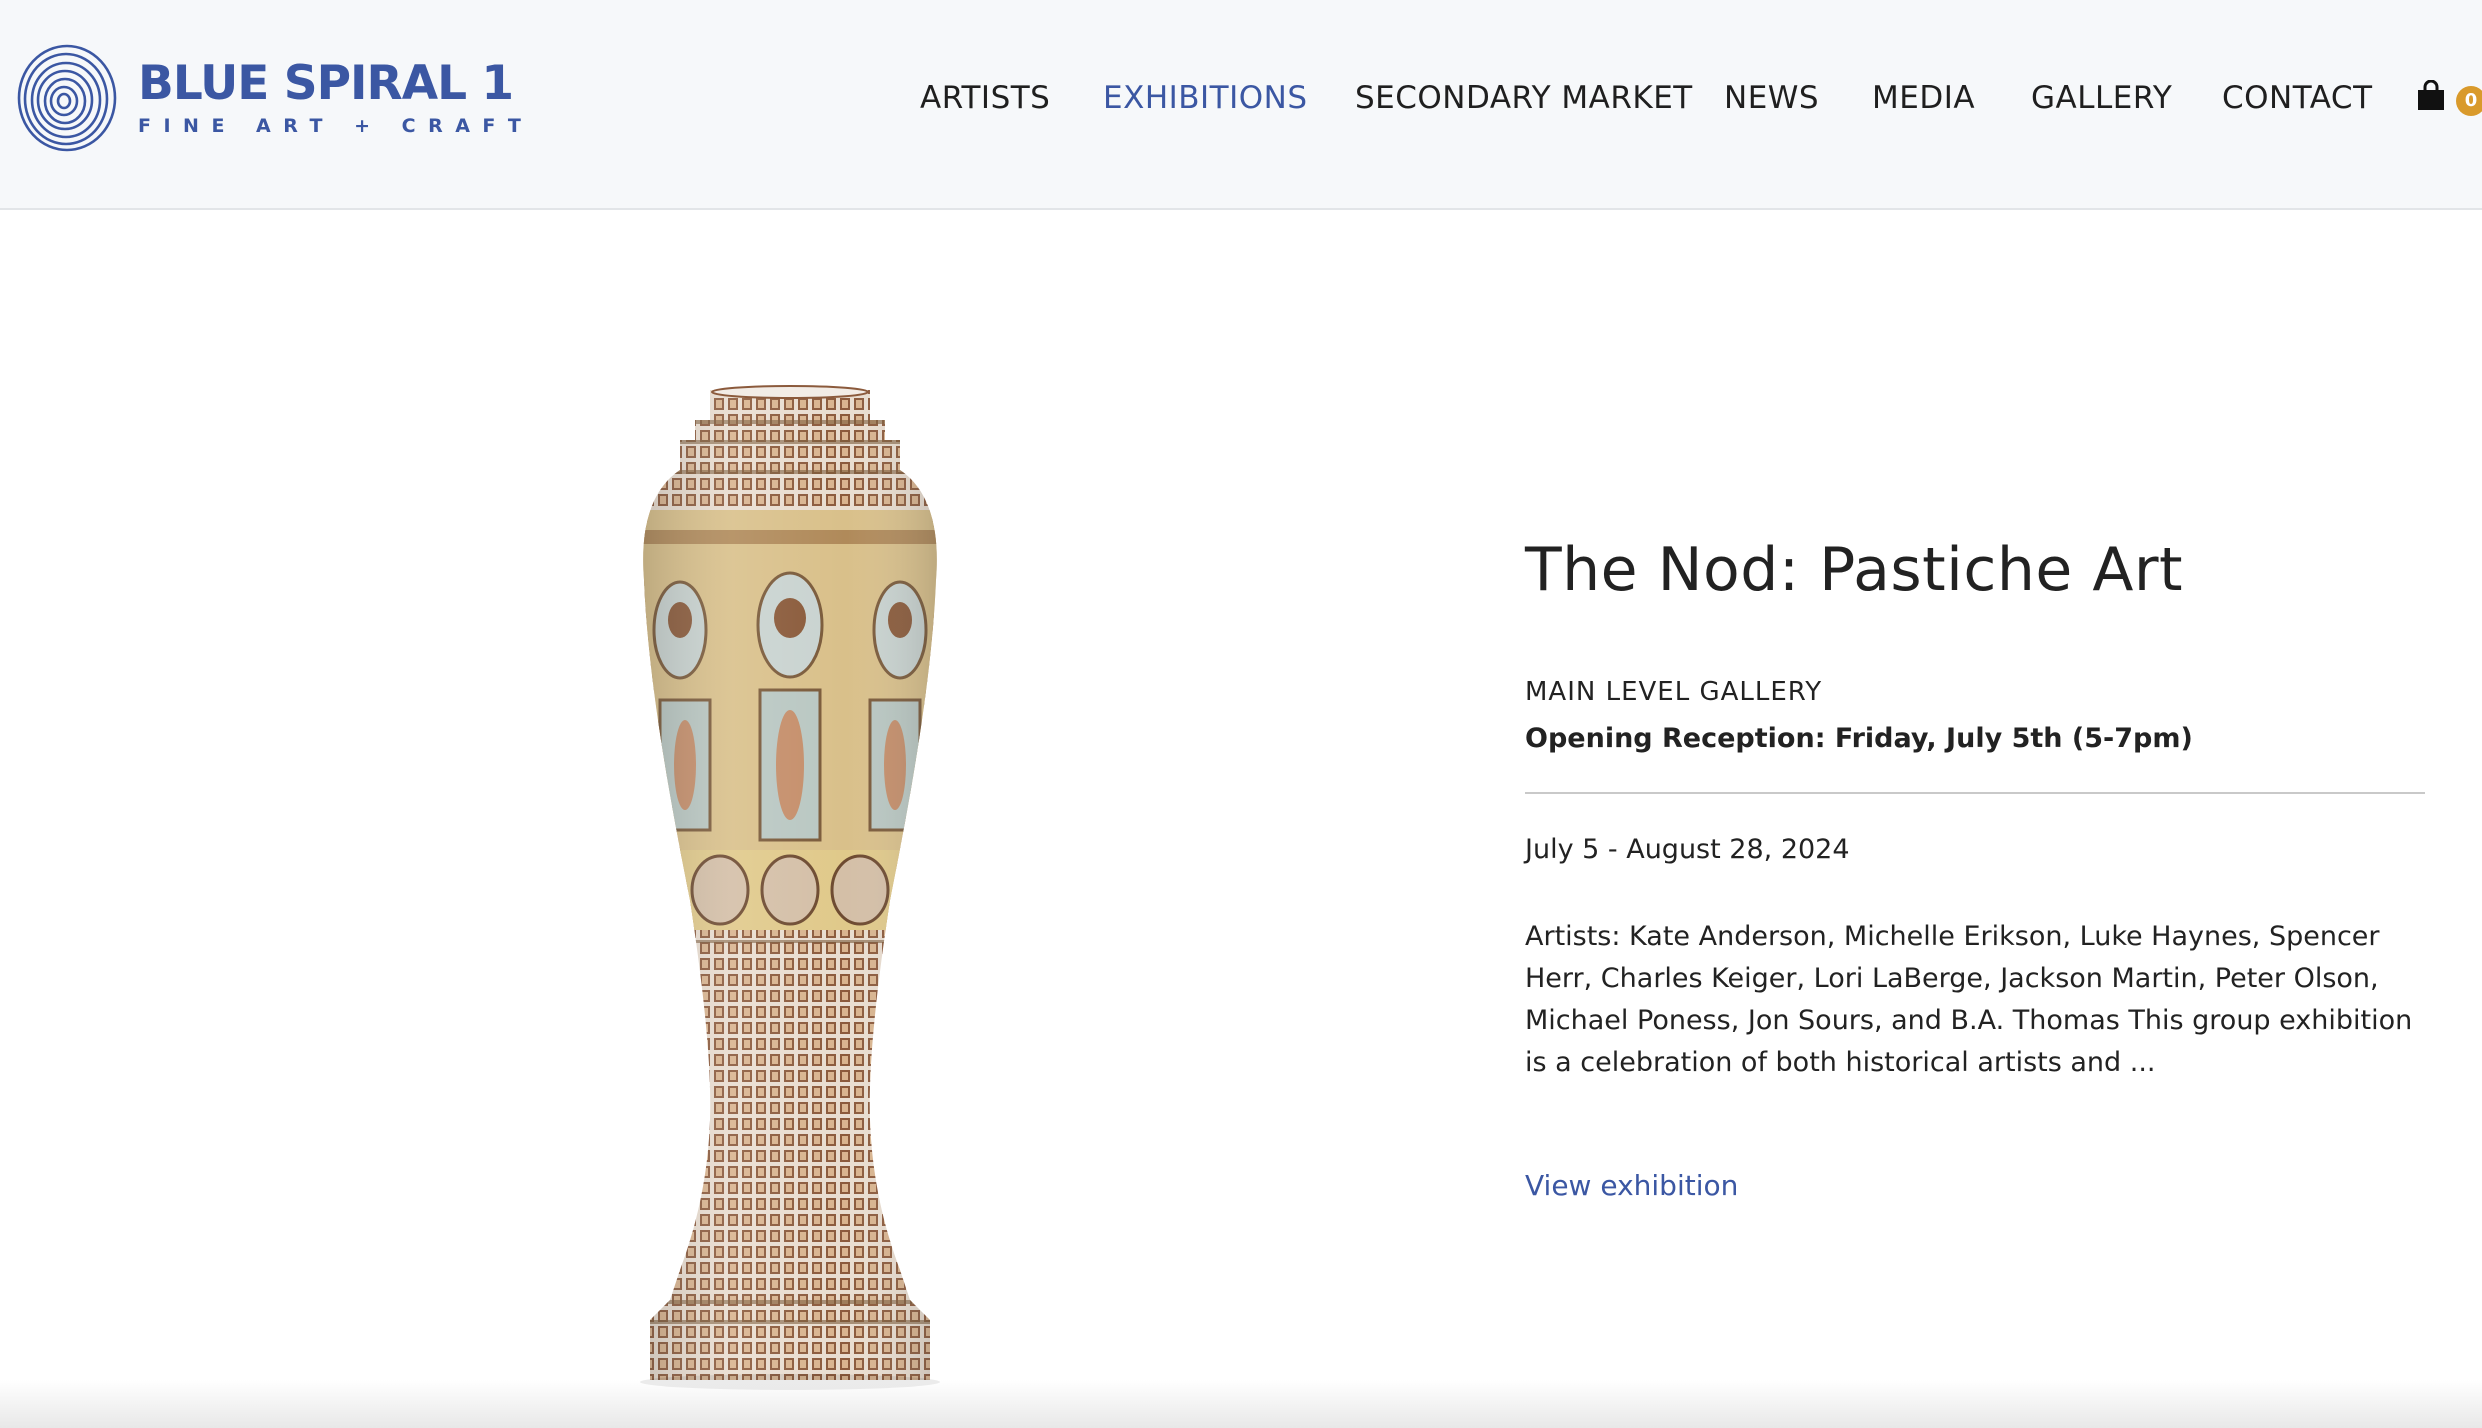 Image resolution: width=2482 pixels, height=1428 pixels. Describe the element at coordinates (1923, 98) in the screenshot. I see `nav-item-media: MEDIA` at that location.